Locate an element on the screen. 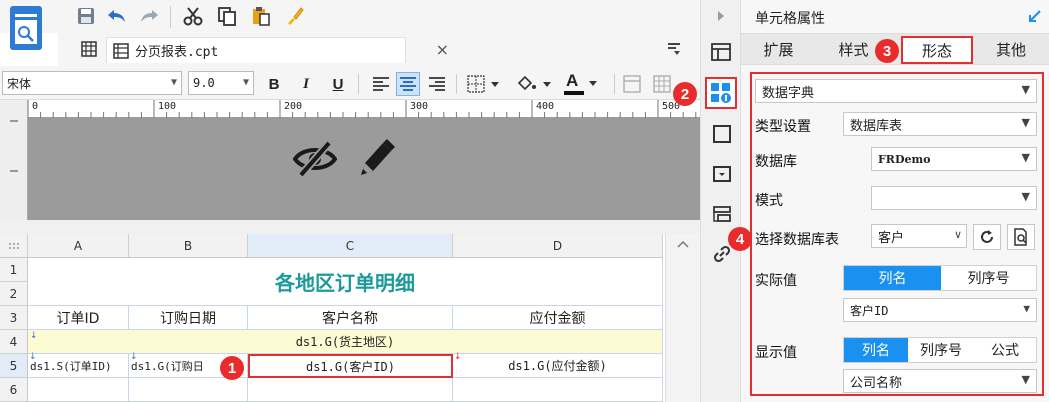 This screenshot has height=402, width=1049. grid-corner is located at coordinates (14, 246).